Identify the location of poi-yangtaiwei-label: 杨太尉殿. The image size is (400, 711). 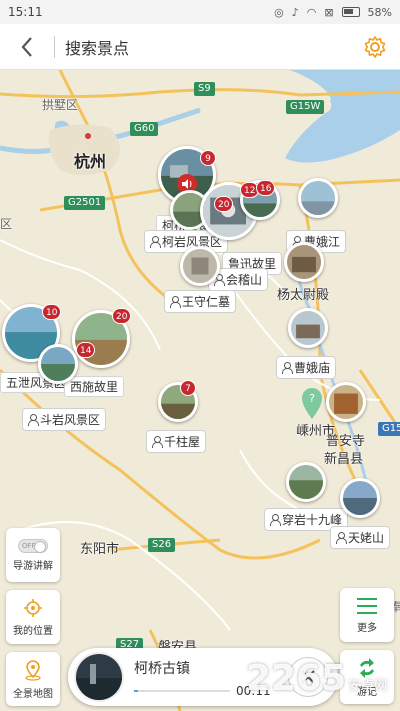
(303, 293).